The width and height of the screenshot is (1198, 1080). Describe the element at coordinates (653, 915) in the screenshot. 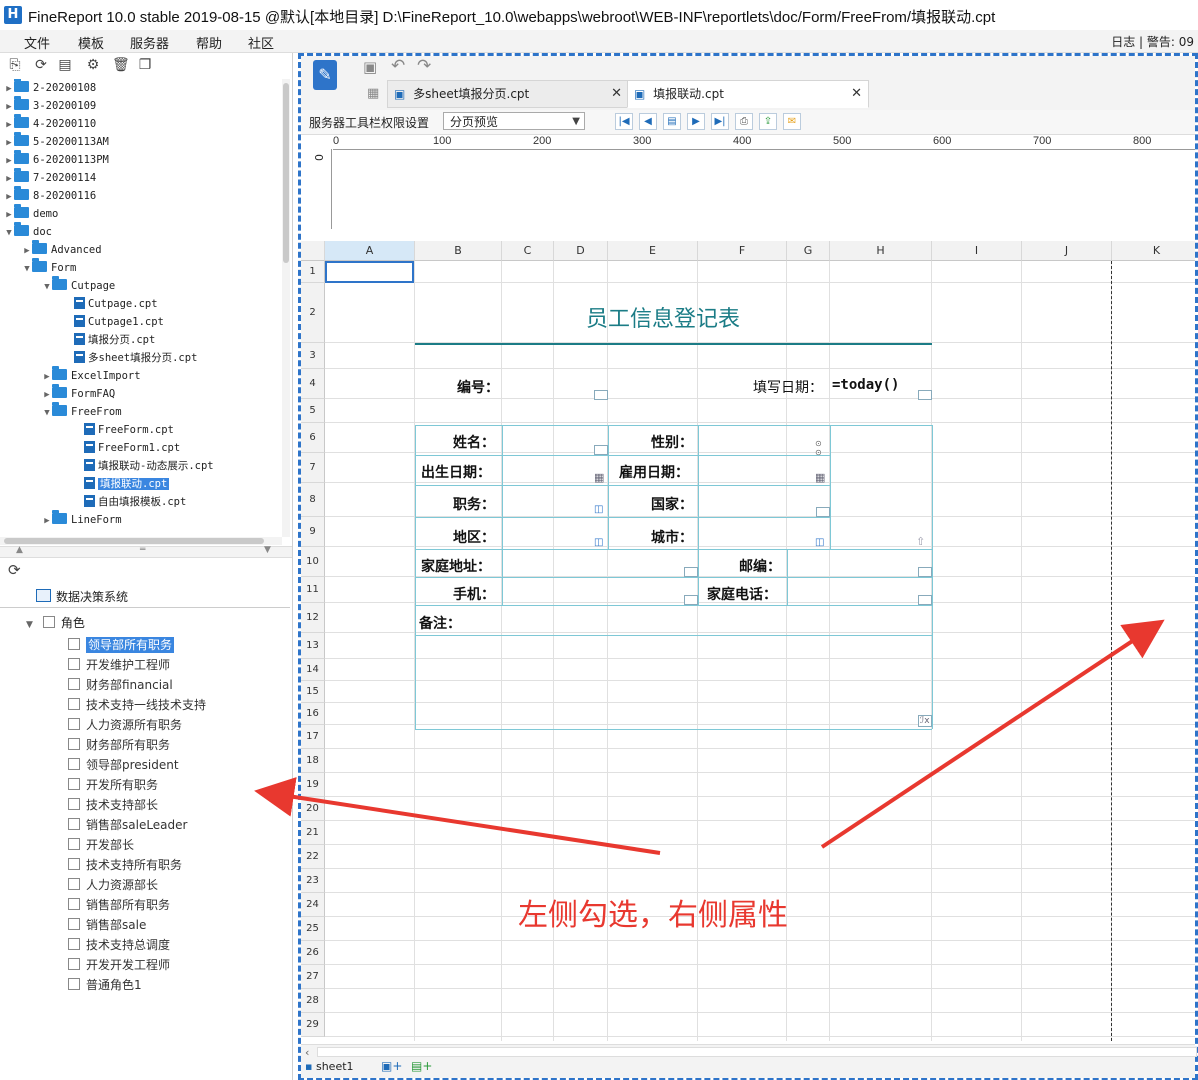

I see `annotation-text: 左侧勾选，右侧属性` at that location.